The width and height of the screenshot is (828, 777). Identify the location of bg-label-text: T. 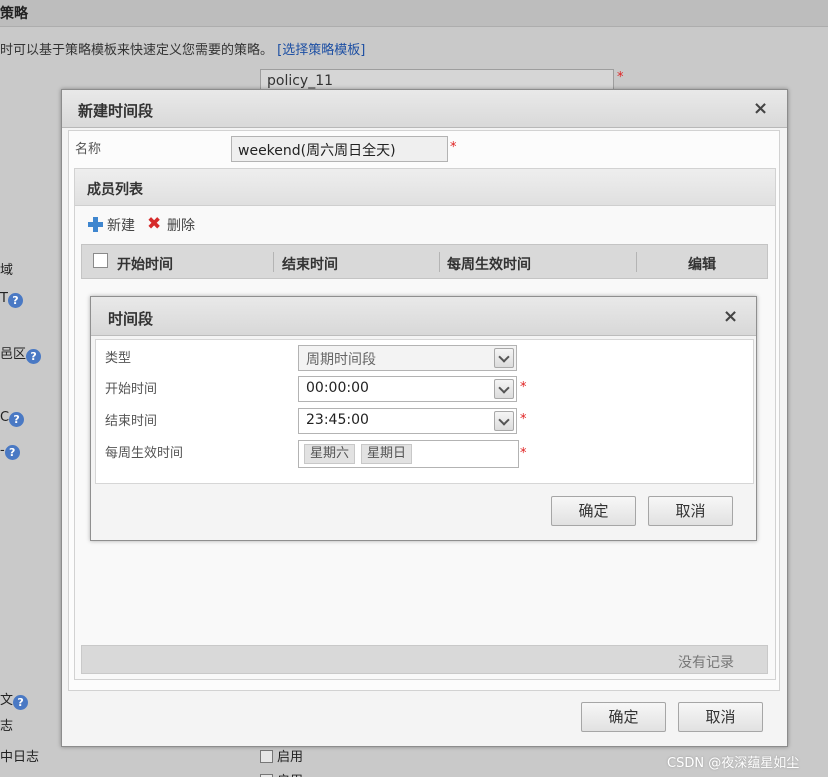
(4, 298).